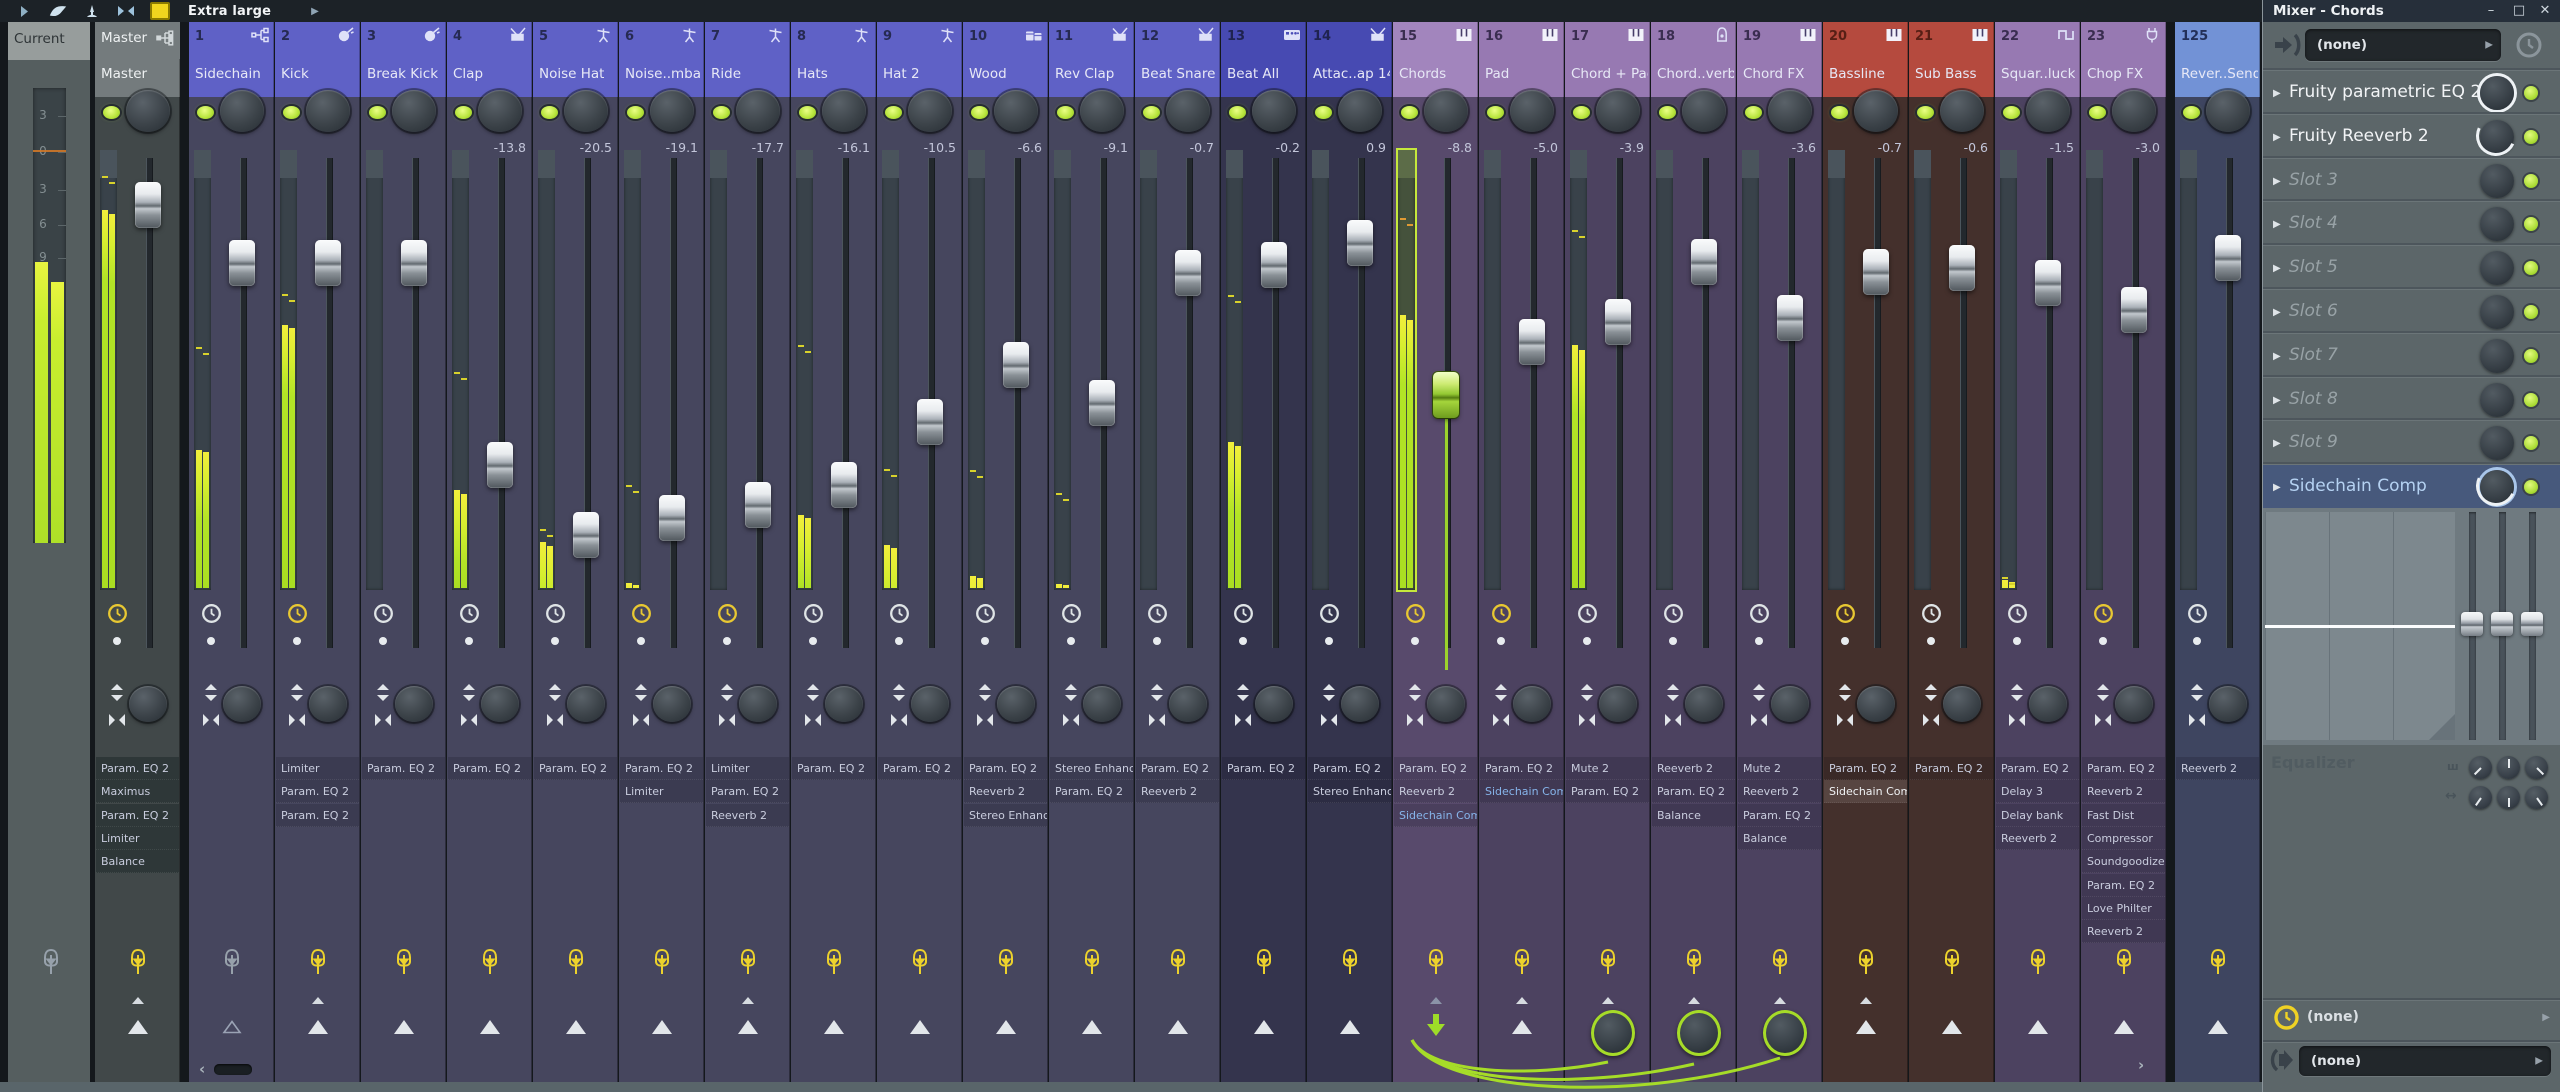 The image size is (2560, 1092). Describe the element at coordinates (2123, 908) in the screenshot. I see `fx-slot-label: Love Philter` at that location.